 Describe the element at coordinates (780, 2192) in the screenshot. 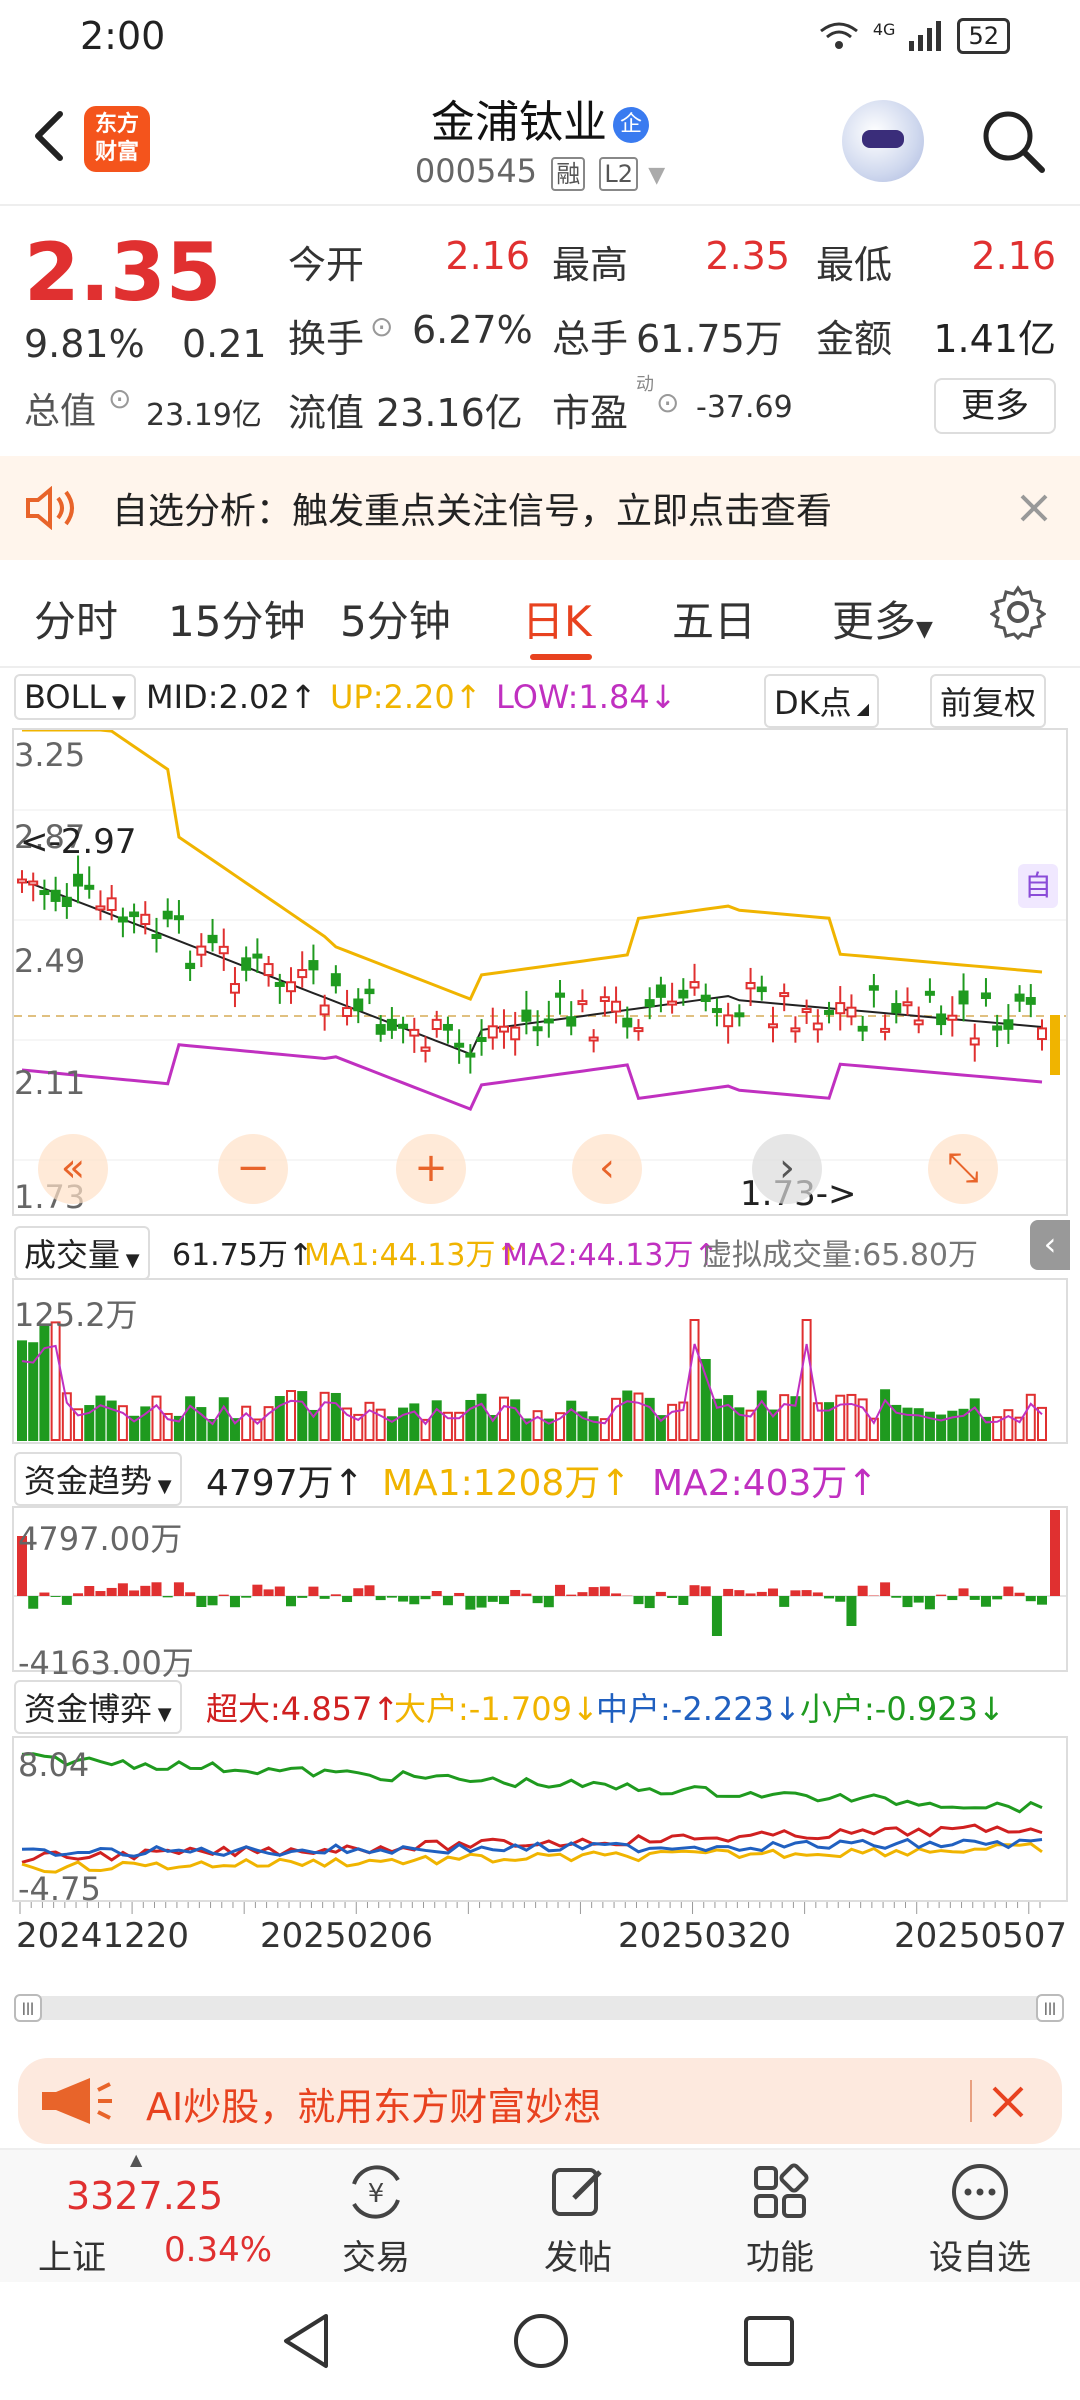

I see `functions-grid-icon` at that location.